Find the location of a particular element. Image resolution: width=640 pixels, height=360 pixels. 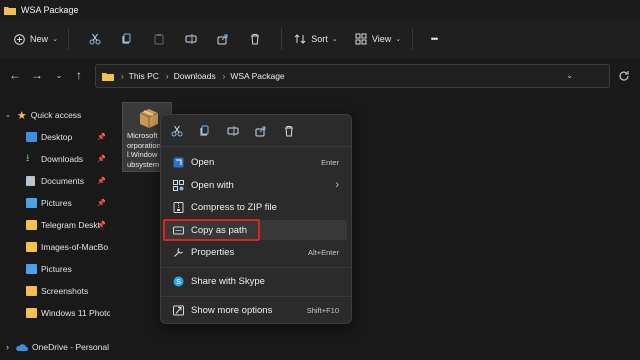

menu-item-shortcut: Enter is located at coordinates (330, 162).